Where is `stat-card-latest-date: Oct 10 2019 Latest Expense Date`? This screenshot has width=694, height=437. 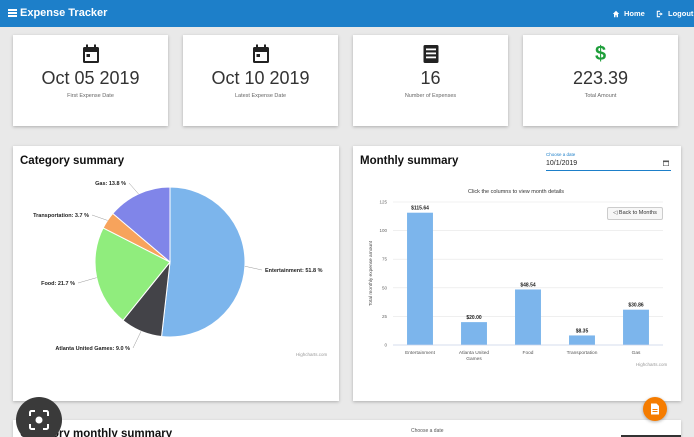
stat-card-latest-date: Oct 10 2019 Latest Expense Date is located at coordinates (260, 80).